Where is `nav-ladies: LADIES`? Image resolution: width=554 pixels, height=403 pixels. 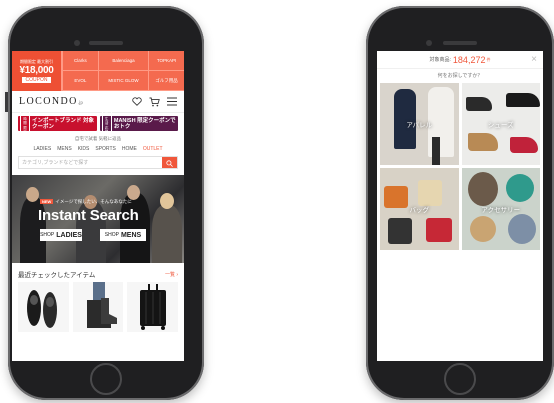 nav-ladies: LADIES is located at coordinates (42, 149).